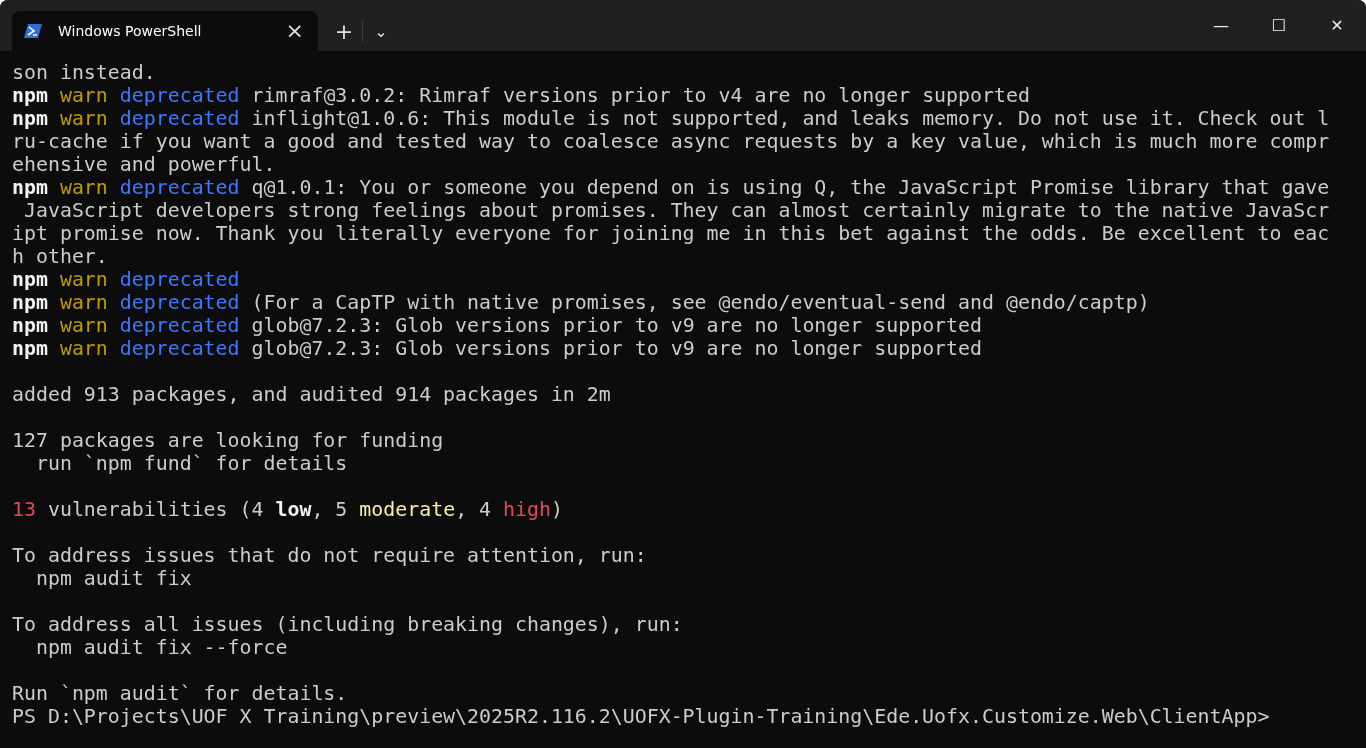  I want to click on terminal-line: ru-cache if you want a good and tested way to coalesce async requests by a key value, which is much more compr, so click(671, 141).